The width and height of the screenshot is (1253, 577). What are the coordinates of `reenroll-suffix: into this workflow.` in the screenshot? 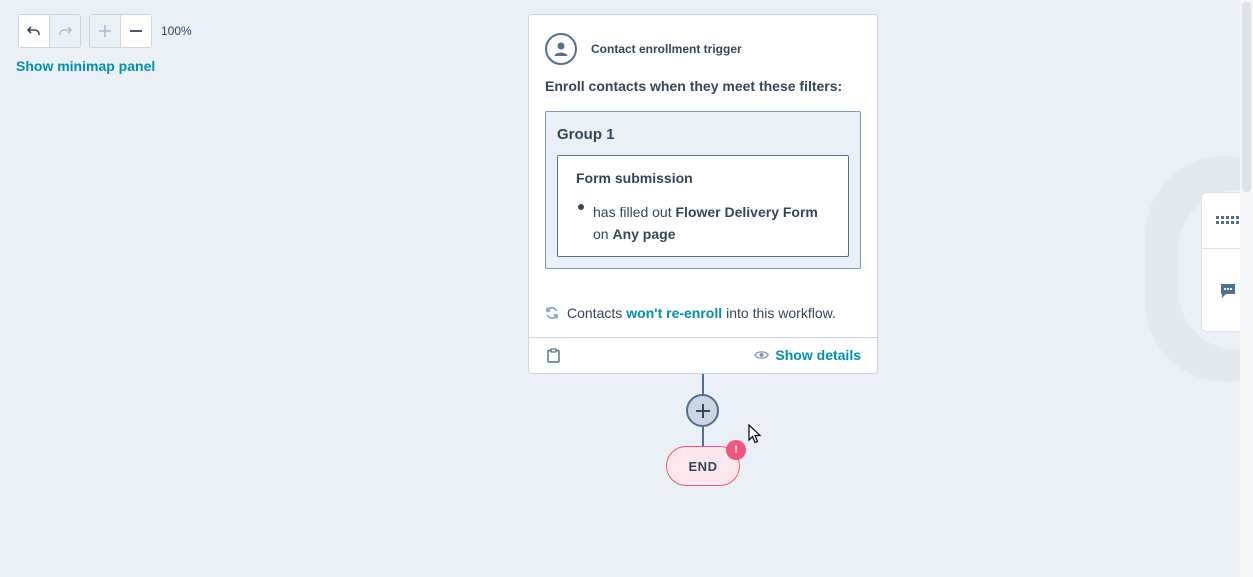 It's located at (781, 313).